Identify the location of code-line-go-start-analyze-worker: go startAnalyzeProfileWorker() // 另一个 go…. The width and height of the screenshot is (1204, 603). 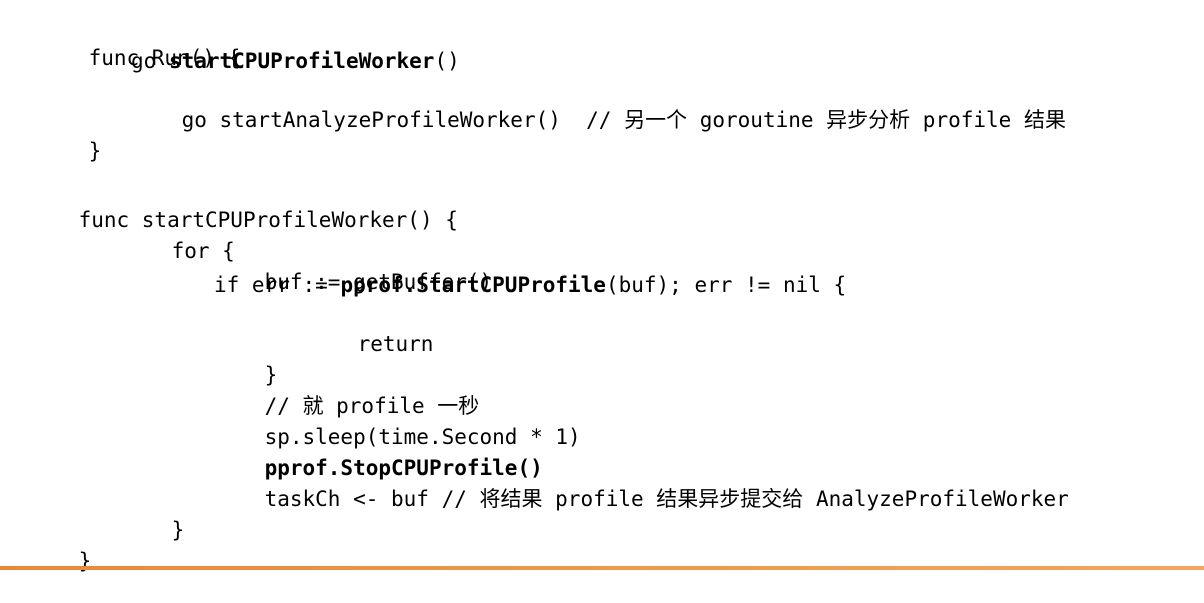
(598, 120).